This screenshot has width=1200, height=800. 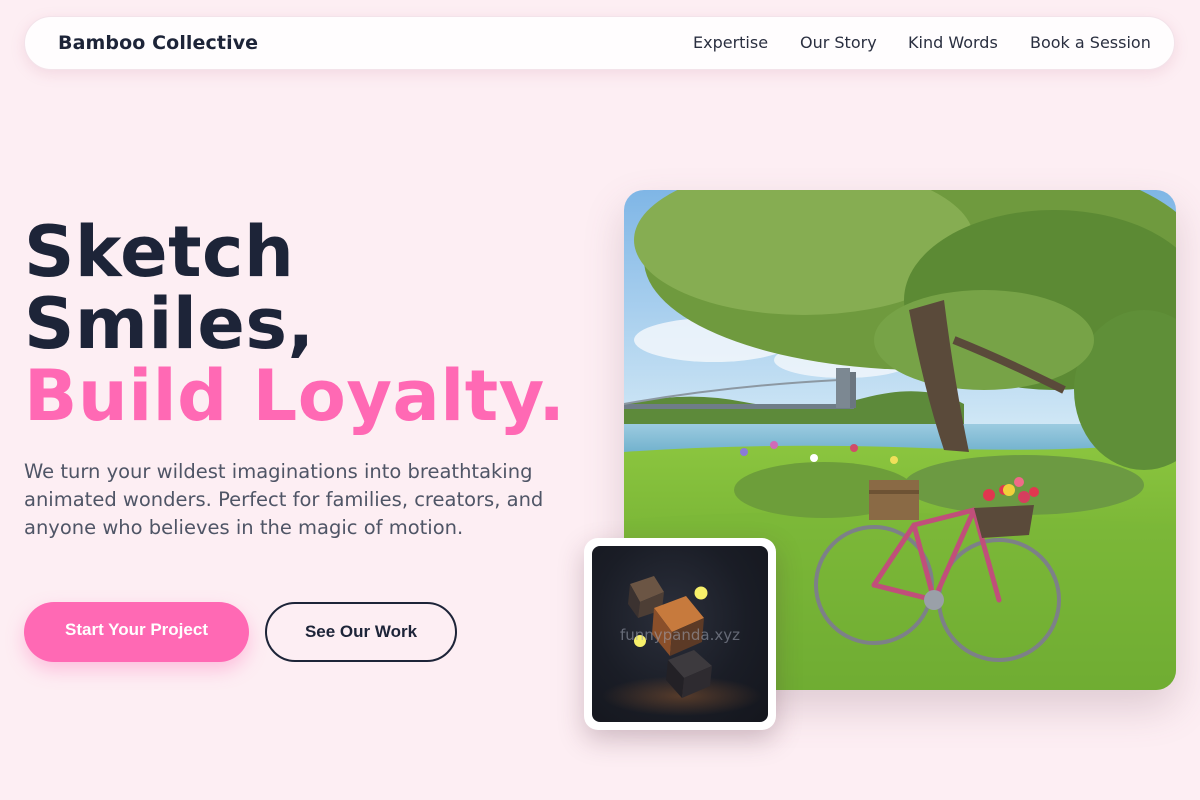 I want to click on floating-cubes-render: funnypanda.xyz, so click(x=680, y=634).